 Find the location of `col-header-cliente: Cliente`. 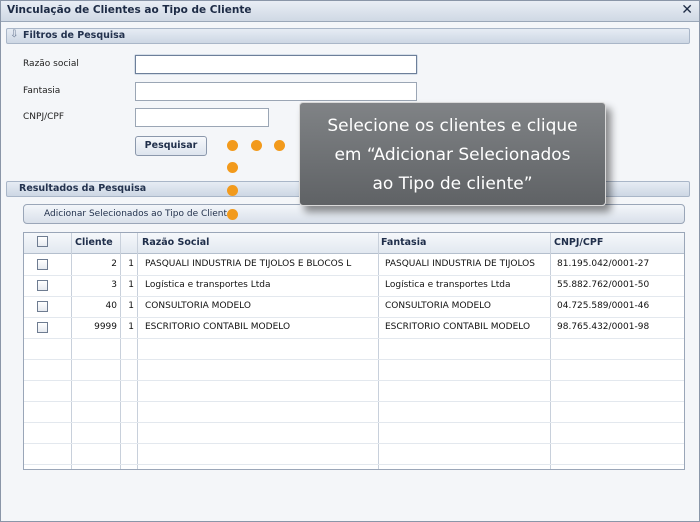

col-header-cliente: Cliente is located at coordinates (94, 242).